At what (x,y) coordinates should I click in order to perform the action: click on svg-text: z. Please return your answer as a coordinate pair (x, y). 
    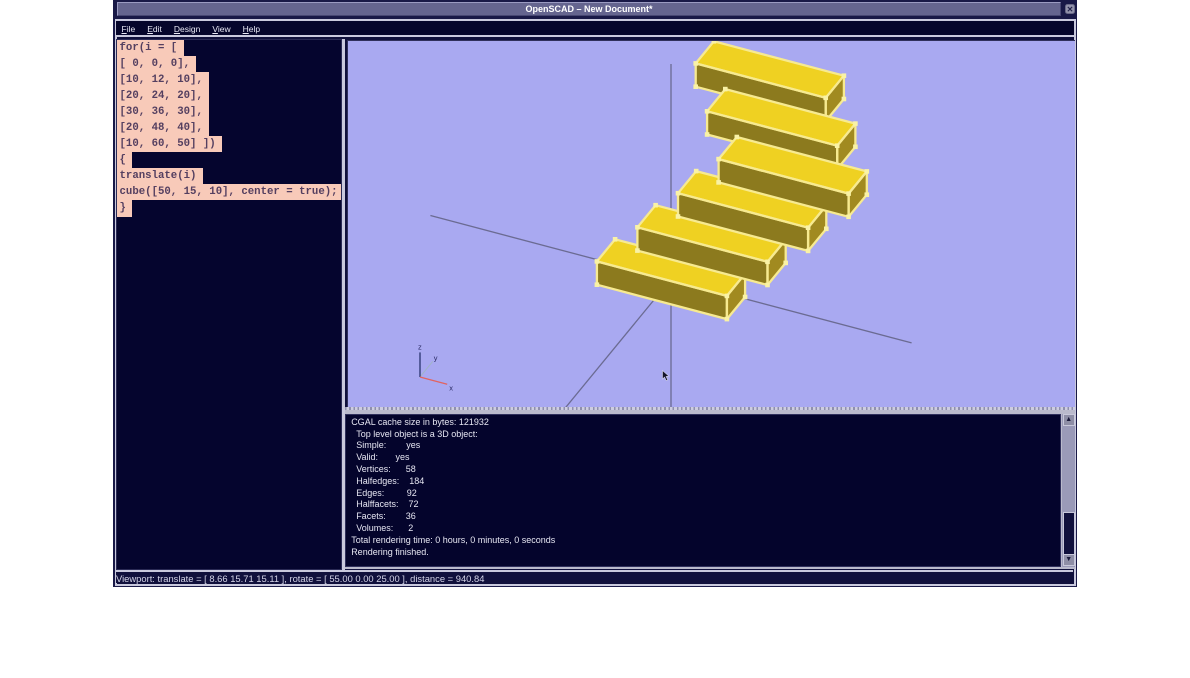
    Looking at the image, I should click on (420, 346).